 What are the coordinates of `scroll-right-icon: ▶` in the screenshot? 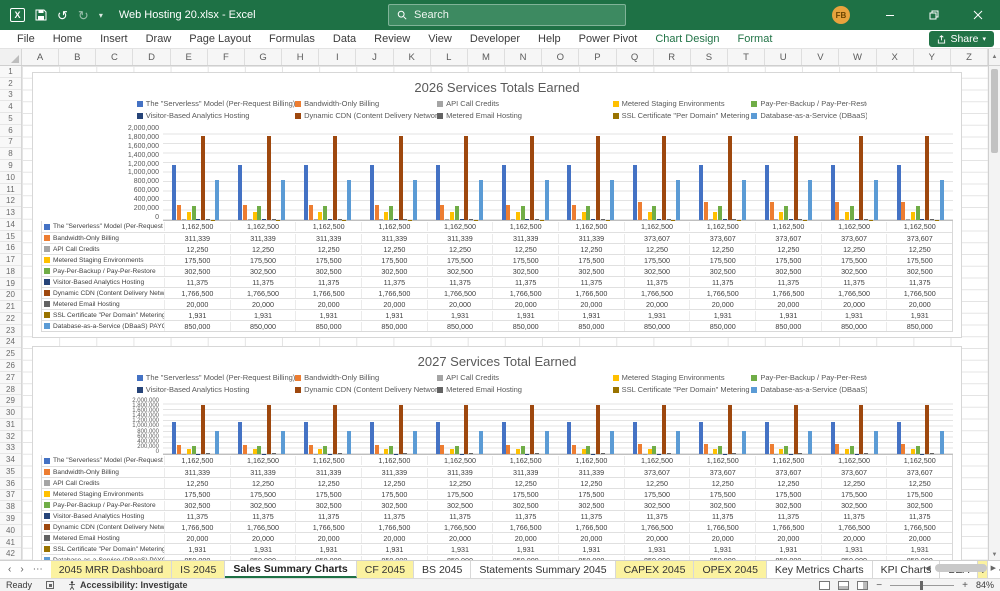 It's located at (993, 568).